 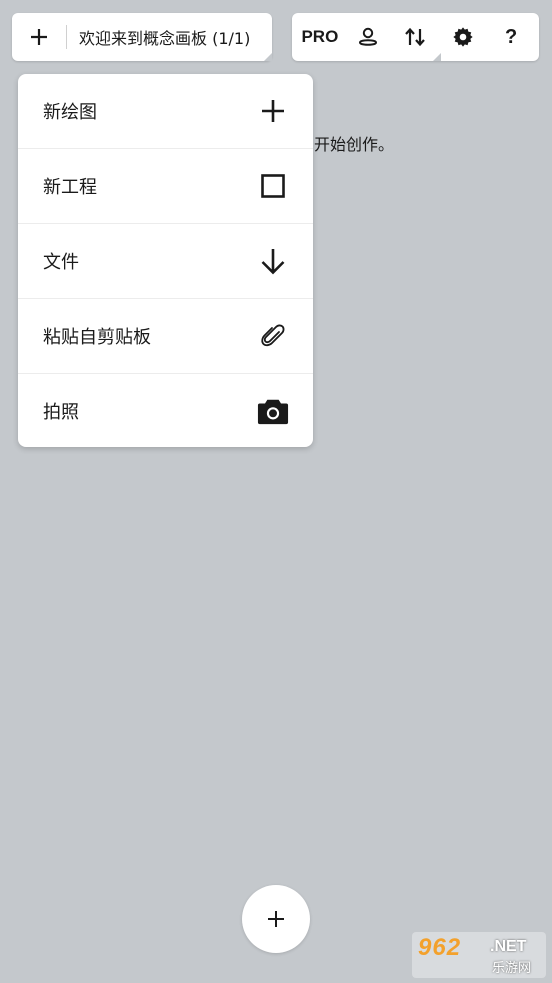 I want to click on add-fab-button, so click(x=276, y=919).